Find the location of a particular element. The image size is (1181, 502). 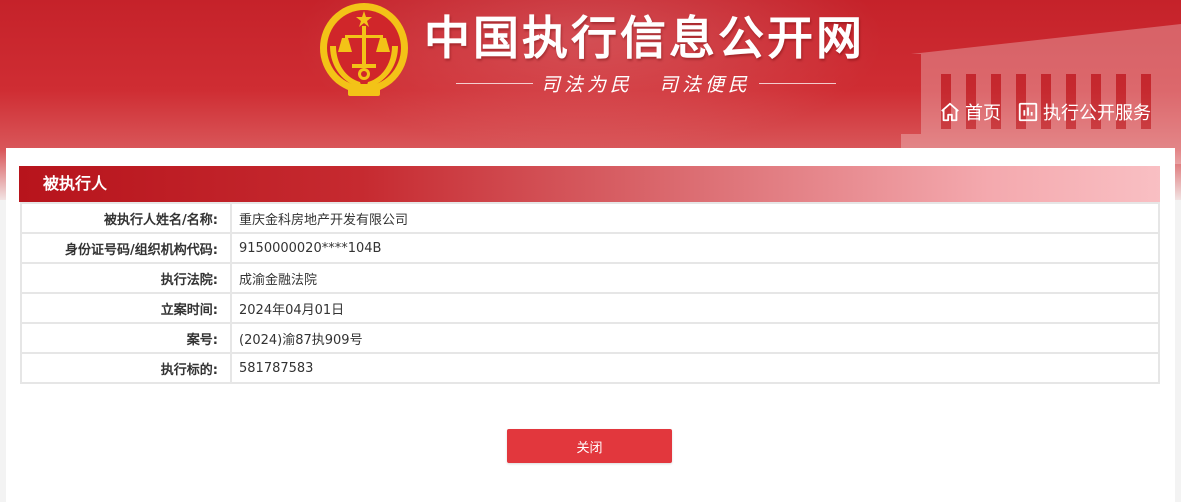

row-value-id: 9150000020****104B is located at coordinates (695, 248).